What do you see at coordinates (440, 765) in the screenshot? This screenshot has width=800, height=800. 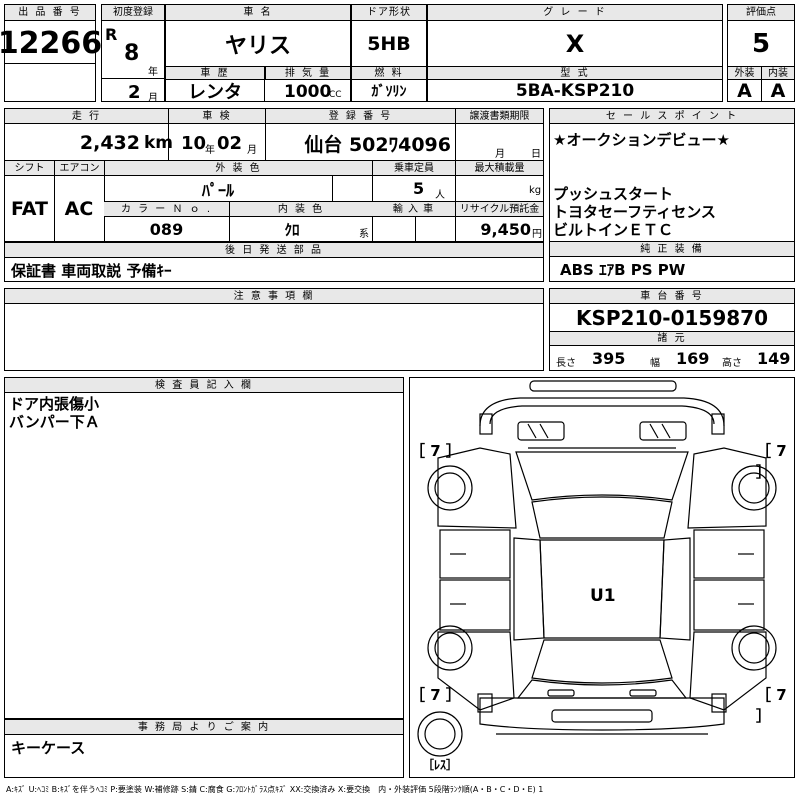 I see `spare-tire: ［ﾚｽ］` at bounding box center [440, 765].